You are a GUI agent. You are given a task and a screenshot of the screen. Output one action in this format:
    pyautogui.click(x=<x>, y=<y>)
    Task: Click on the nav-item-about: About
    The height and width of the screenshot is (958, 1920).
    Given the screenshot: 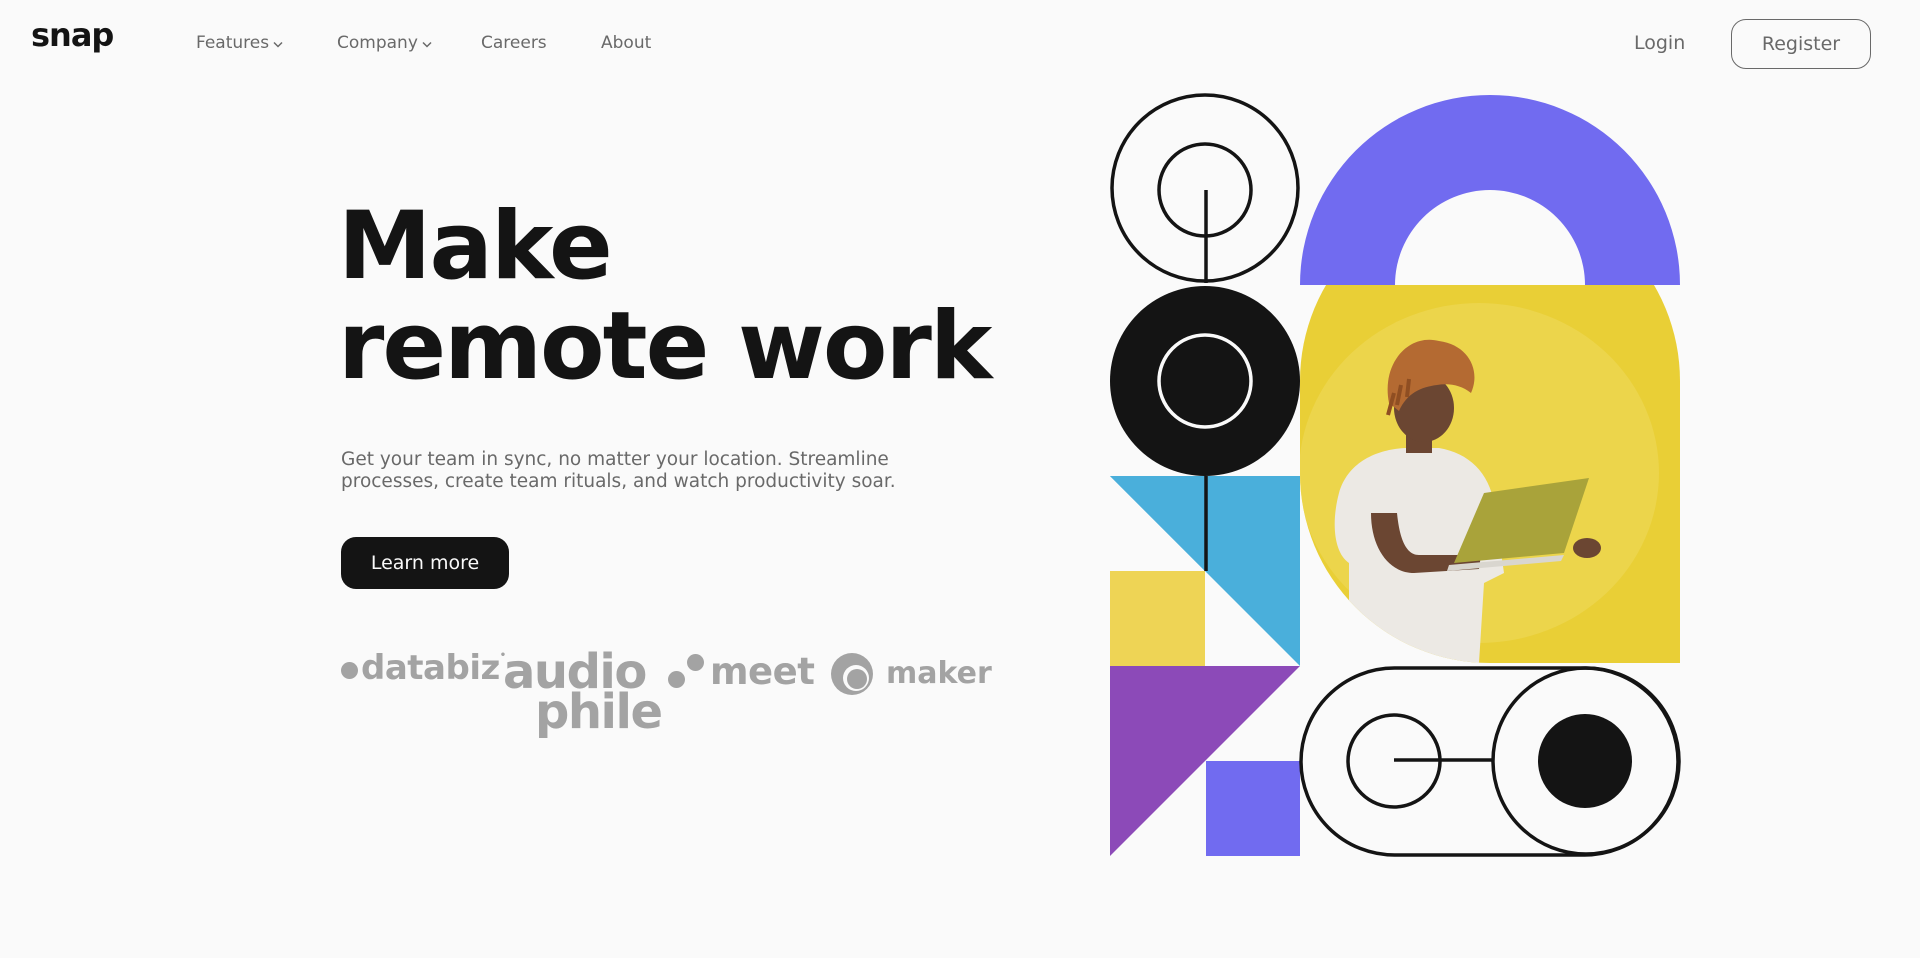 What is the action you would take?
    pyautogui.click(x=626, y=43)
    